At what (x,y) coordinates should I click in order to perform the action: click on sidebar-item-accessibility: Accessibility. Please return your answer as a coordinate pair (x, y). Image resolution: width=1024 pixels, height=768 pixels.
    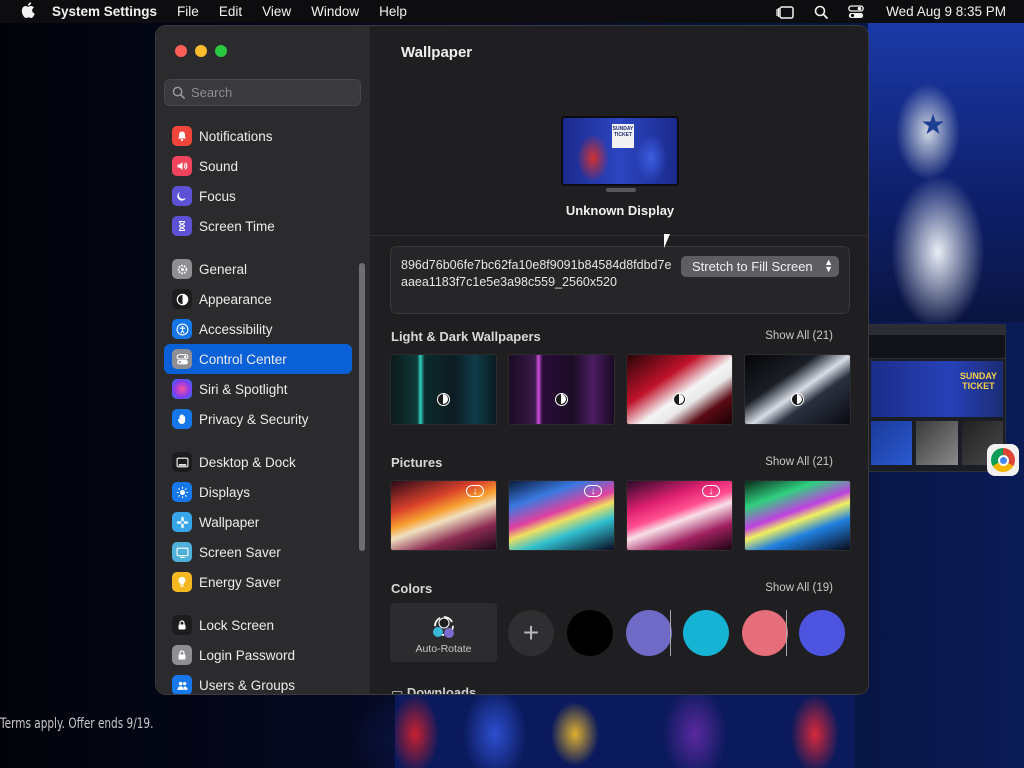
    Looking at the image, I should click on (258, 329).